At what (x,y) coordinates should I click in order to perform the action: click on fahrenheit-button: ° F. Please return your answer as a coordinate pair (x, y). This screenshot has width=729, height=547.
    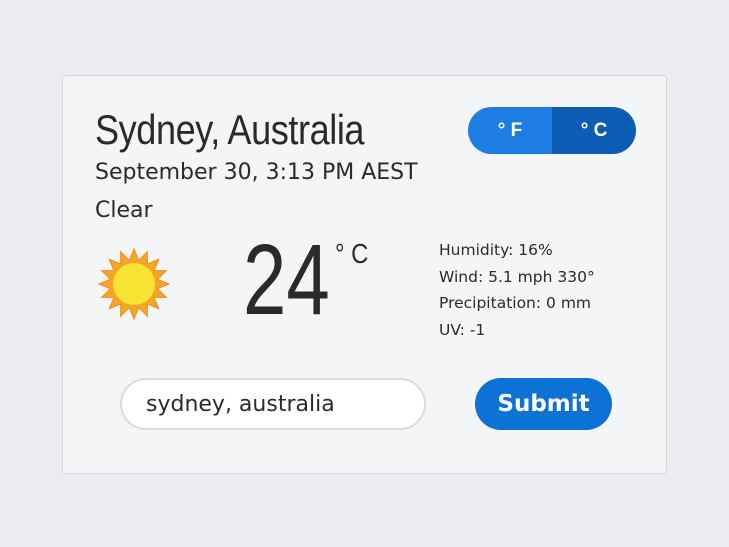
    Looking at the image, I should click on (510, 130).